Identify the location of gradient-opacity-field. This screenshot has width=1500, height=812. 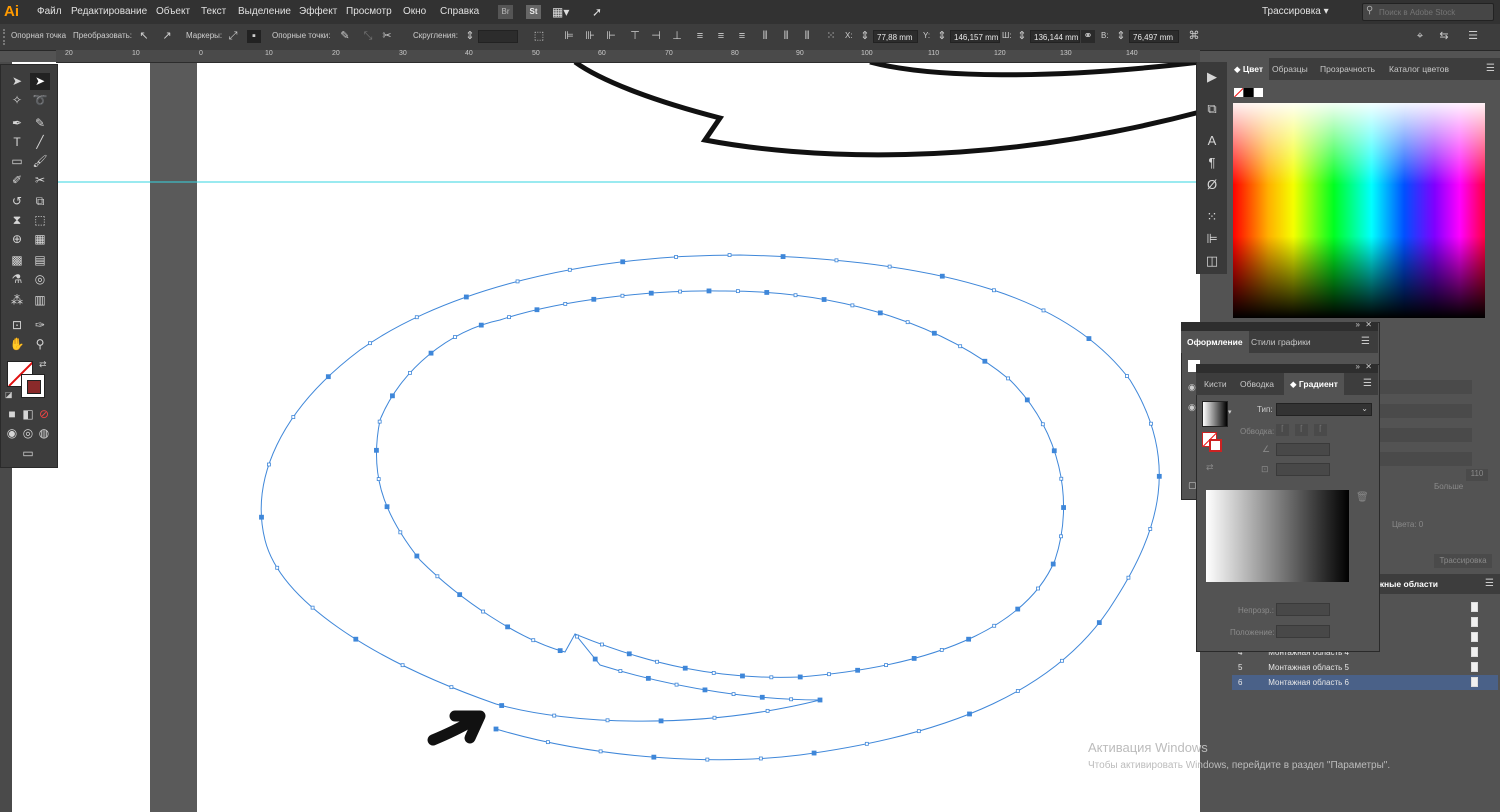
(1303, 609).